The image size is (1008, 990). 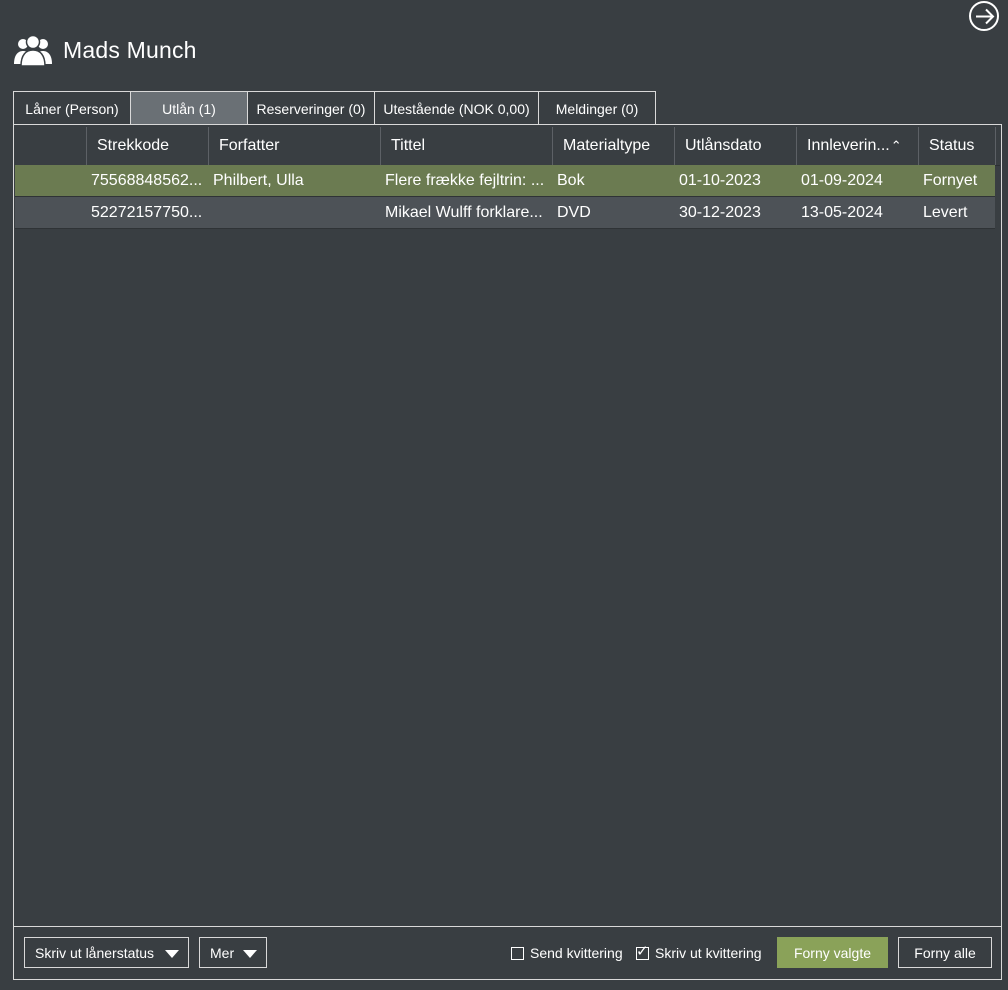 I want to click on tab-label: Låner (Person), so click(x=72, y=108).